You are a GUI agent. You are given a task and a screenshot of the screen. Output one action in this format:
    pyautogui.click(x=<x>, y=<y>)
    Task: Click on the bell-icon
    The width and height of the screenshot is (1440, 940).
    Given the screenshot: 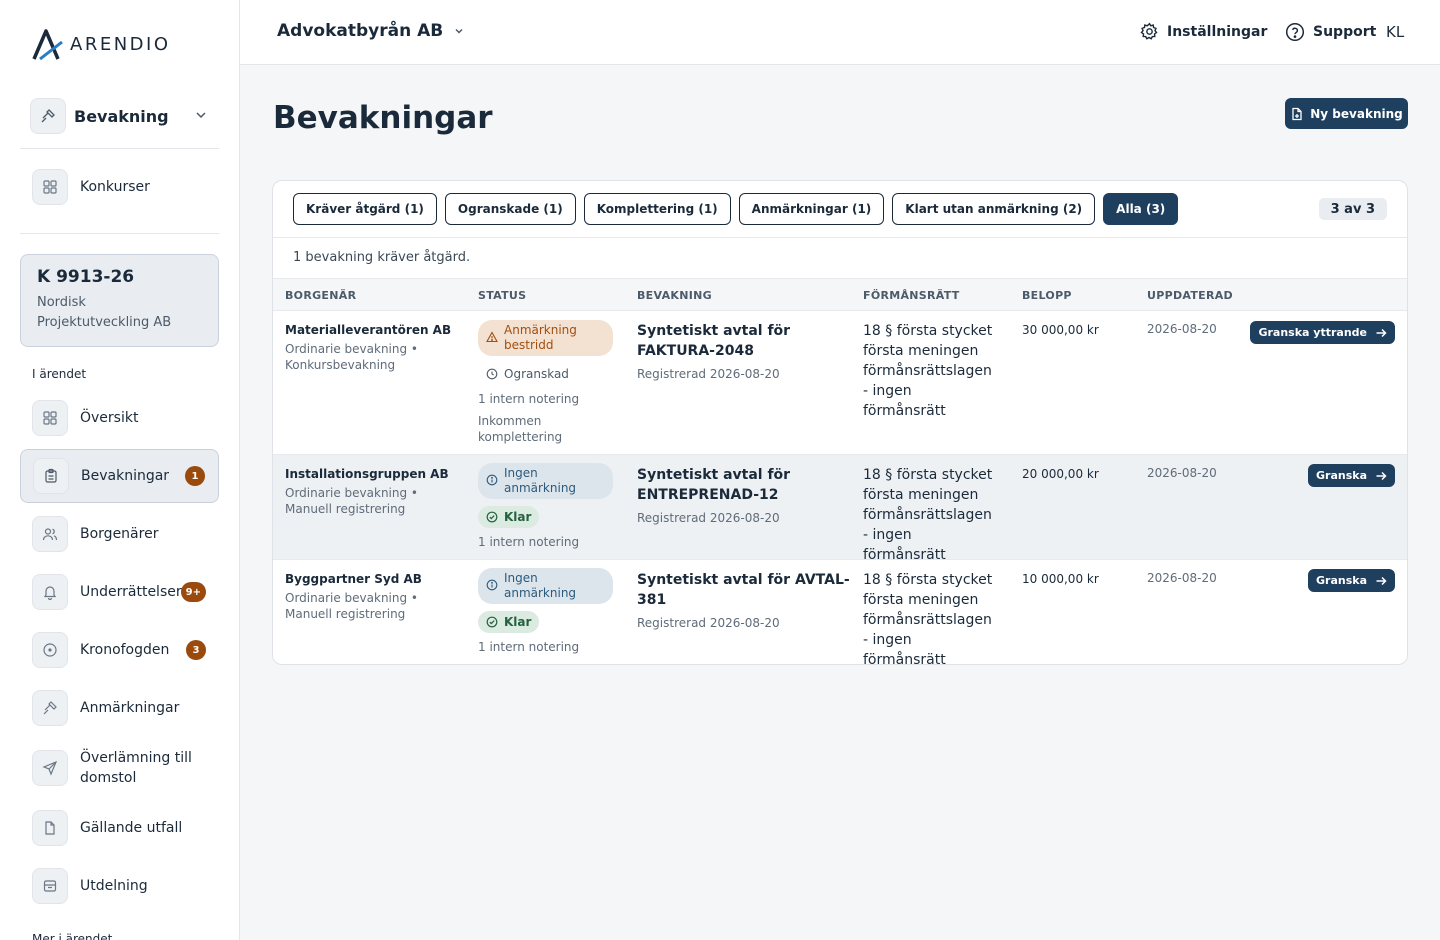 What is the action you would take?
    pyautogui.click(x=50, y=592)
    